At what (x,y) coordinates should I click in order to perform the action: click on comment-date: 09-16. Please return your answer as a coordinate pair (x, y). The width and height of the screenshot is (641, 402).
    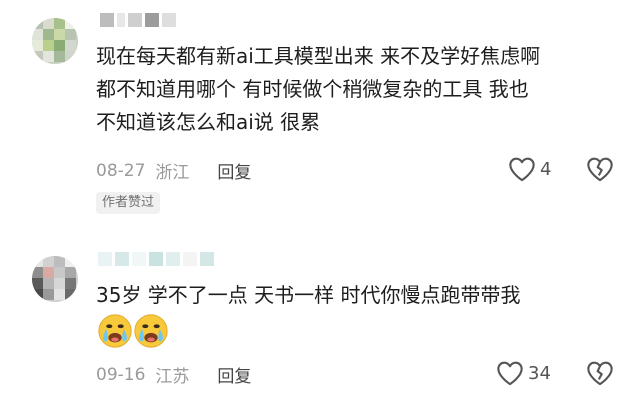
    Looking at the image, I should click on (121, 374).